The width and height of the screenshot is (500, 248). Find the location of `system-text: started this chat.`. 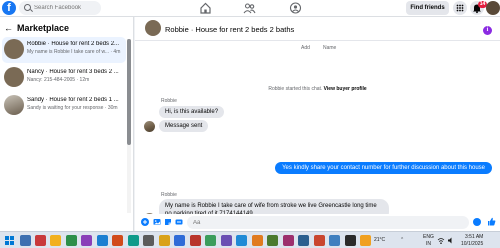

system-text: started this chat. is located at coordinates (304, 89).